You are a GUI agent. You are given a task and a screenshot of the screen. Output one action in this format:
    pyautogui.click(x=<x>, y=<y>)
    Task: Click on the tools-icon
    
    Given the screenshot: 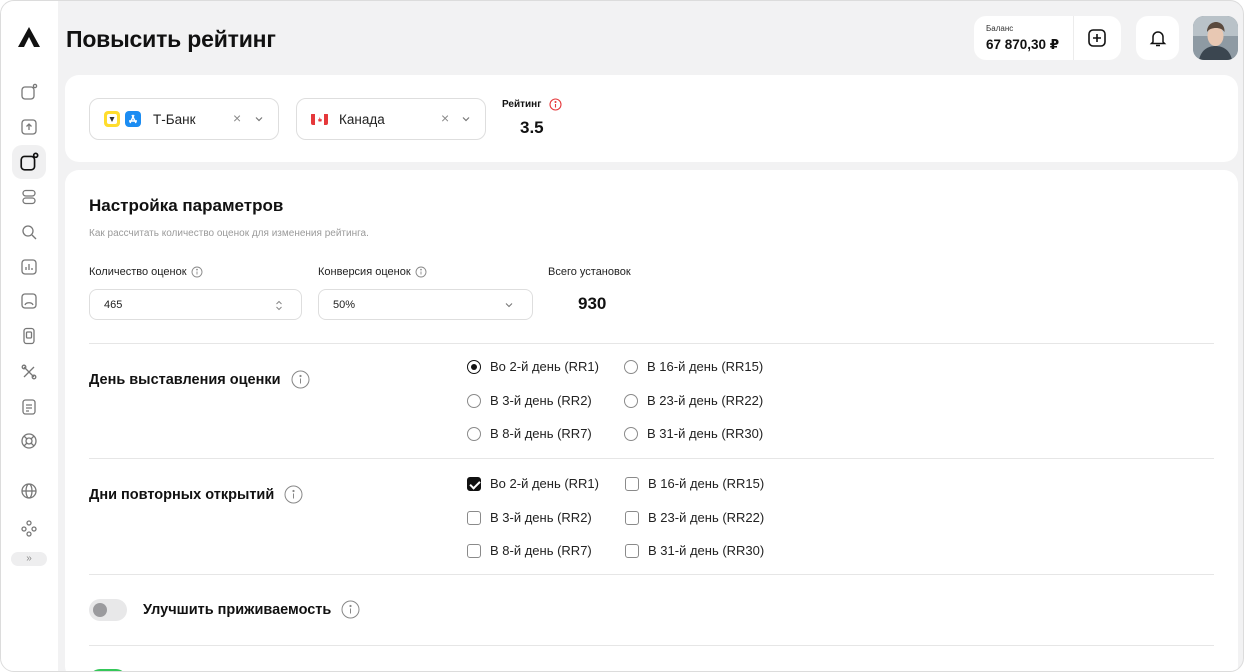 What is the action you would take?
    pyautogui.click(x=29, y=372)
    